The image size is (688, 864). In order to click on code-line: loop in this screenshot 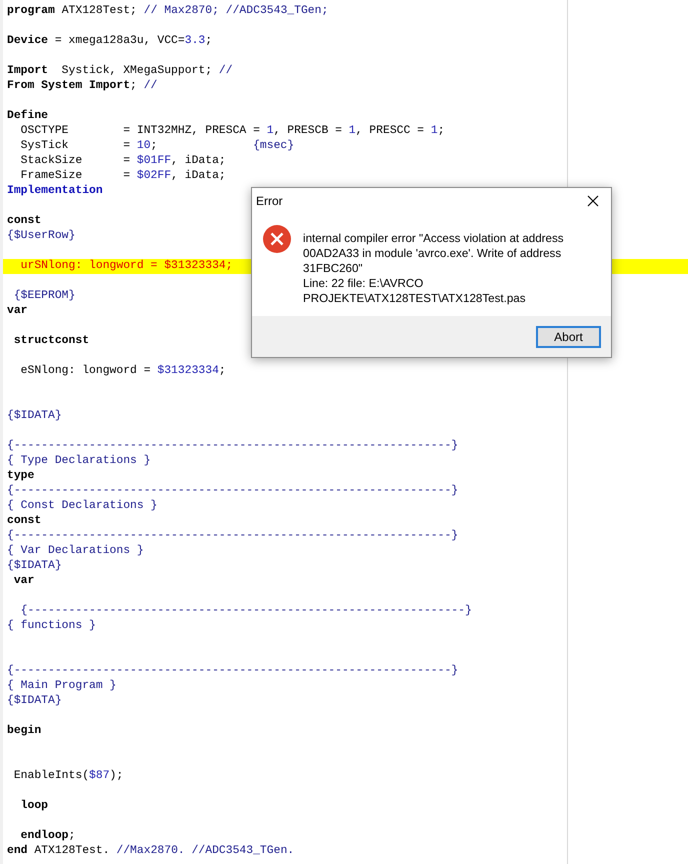, I will do `click(34, 806)`.